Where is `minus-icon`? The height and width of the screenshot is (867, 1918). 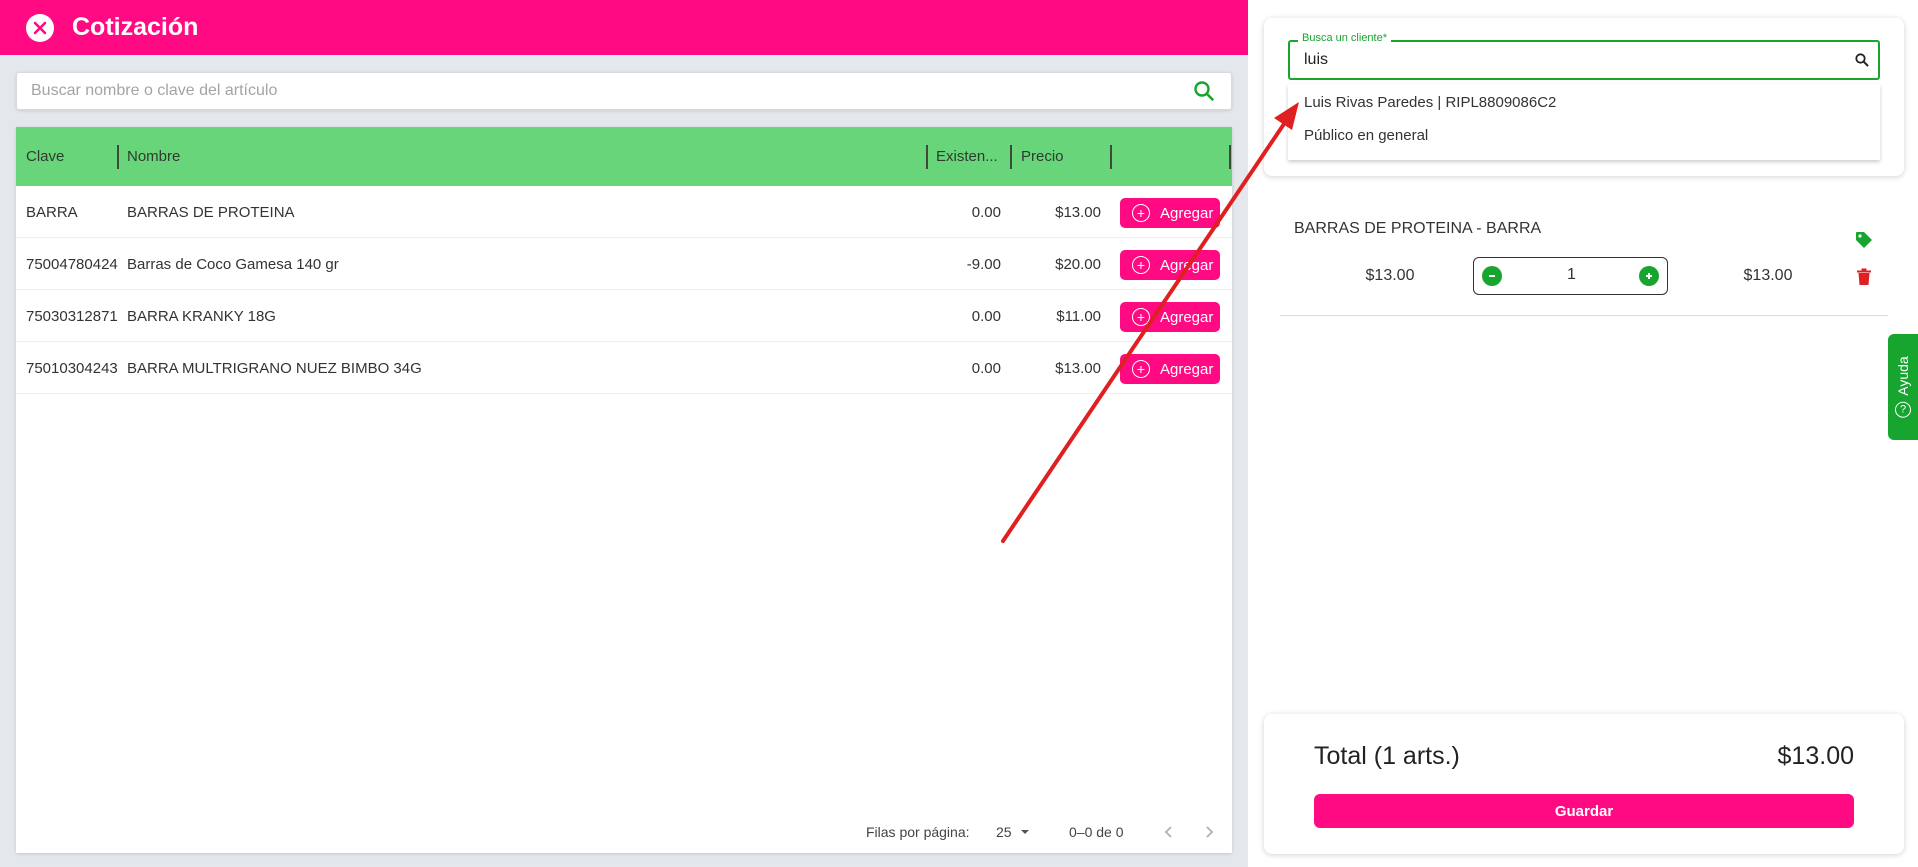 minus-icon is located at coordinates (1492, 276).